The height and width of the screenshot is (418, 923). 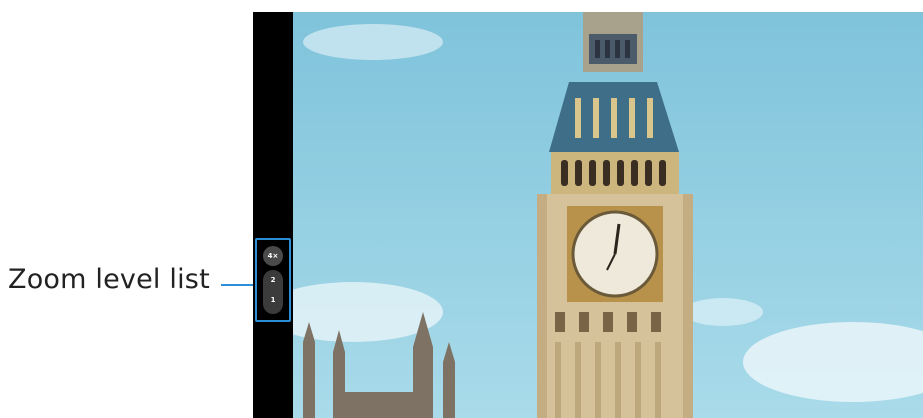 I want to click on zoom-level-list: 4× 2 1, so click(x=273, y=280).